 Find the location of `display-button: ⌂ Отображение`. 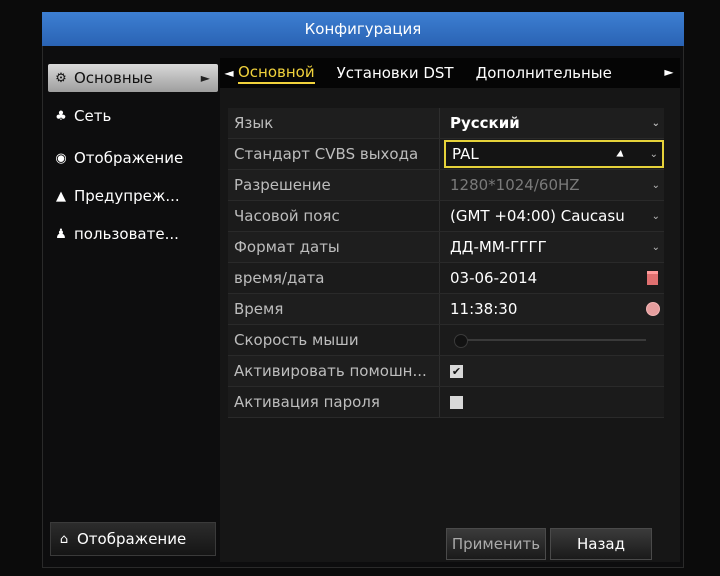

display-button: ⌂ Отображение is located at coordinates (133, 539).